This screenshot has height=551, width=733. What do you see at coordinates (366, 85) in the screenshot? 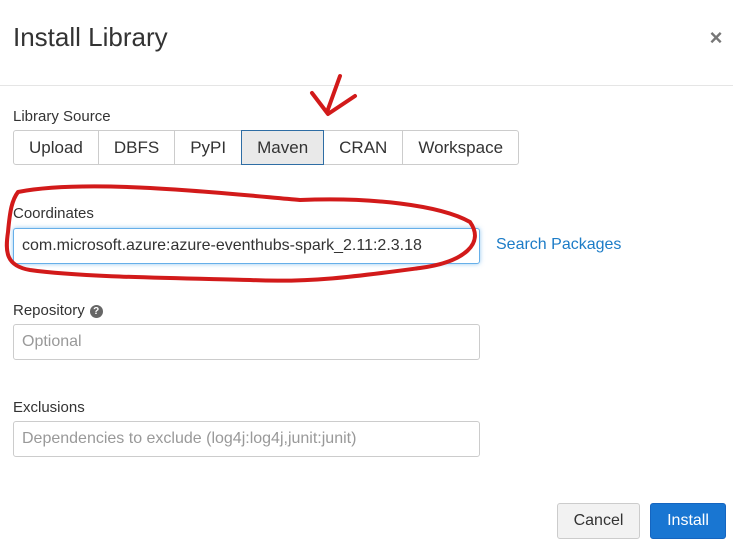
I see `header-divider` at bounding box center [366, 85].